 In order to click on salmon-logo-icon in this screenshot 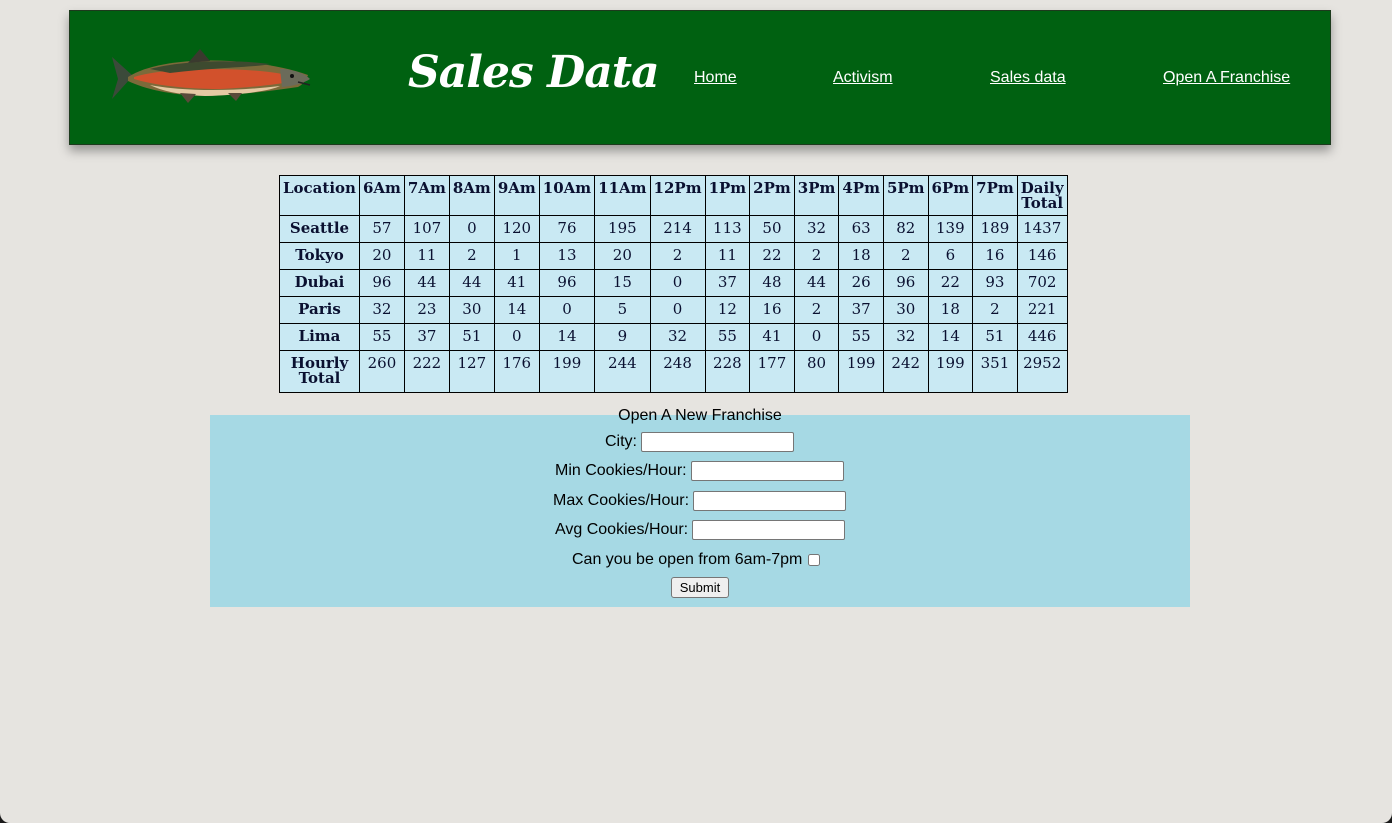, I will do `click(211, 76)`.